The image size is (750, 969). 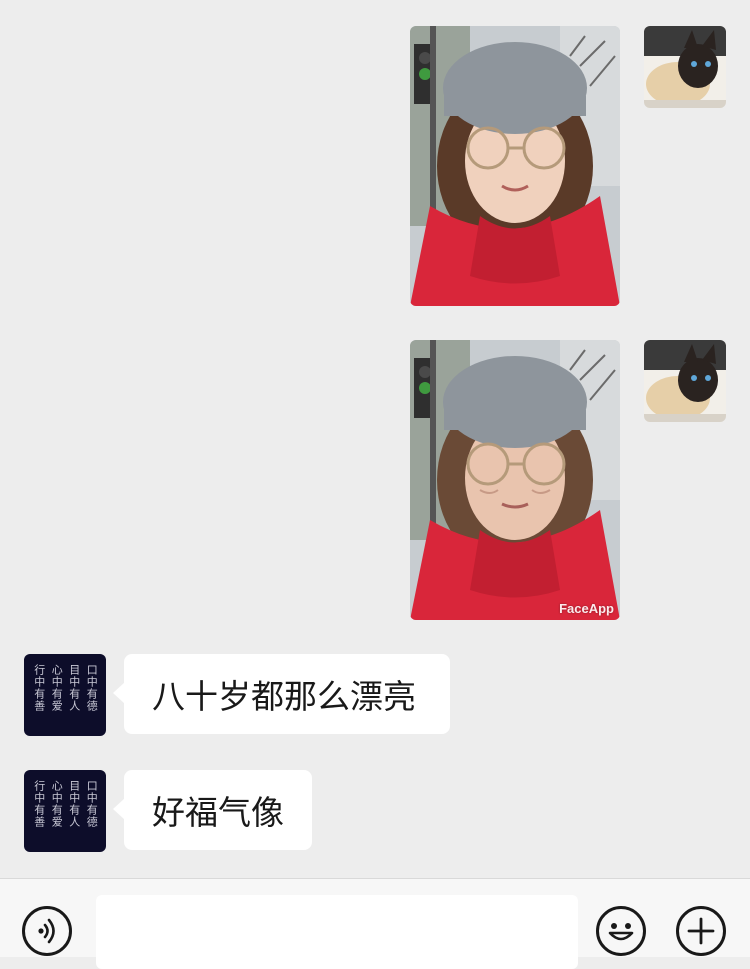 I want to click on voice-button, so click(x=47, y=931).